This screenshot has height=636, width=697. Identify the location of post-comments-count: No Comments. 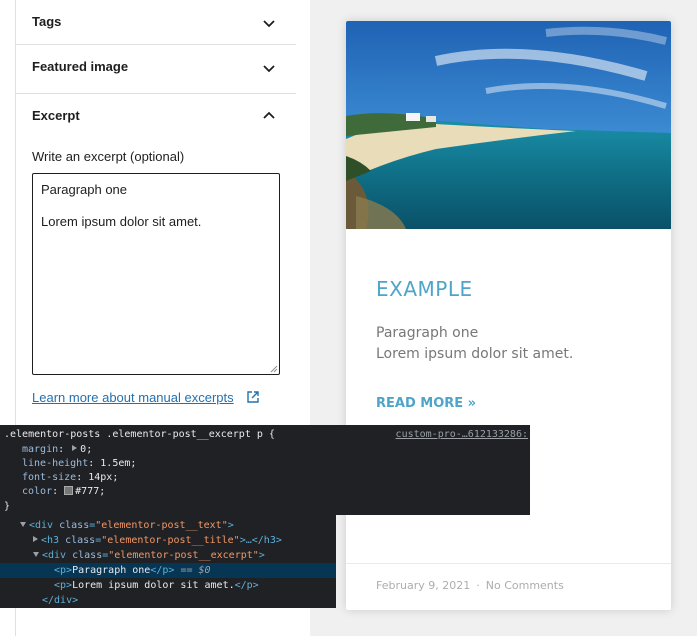
(525, 585).